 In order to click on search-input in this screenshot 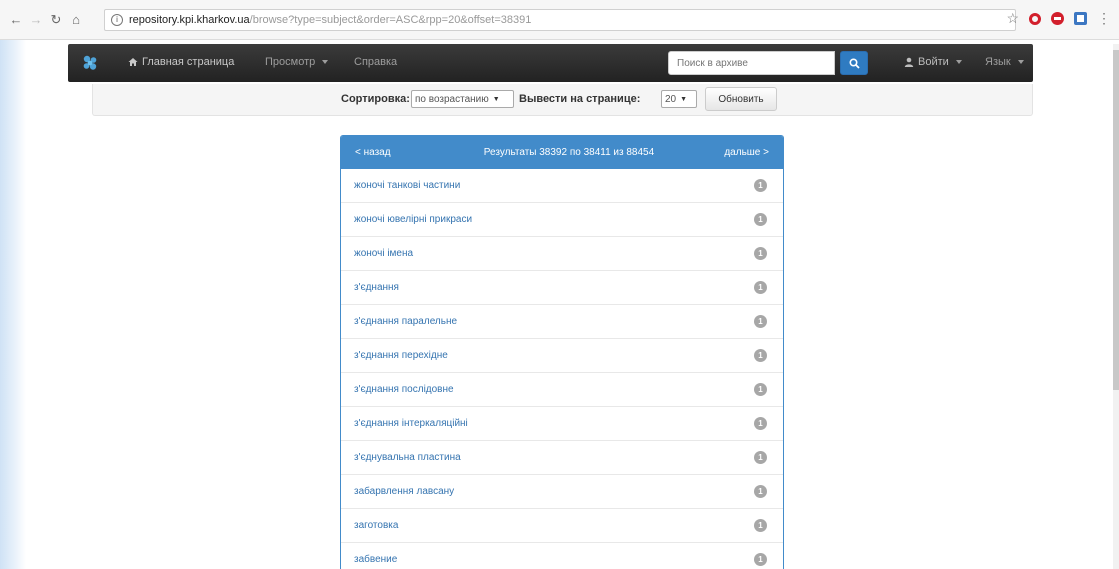, I will do `click(751, 63)`.